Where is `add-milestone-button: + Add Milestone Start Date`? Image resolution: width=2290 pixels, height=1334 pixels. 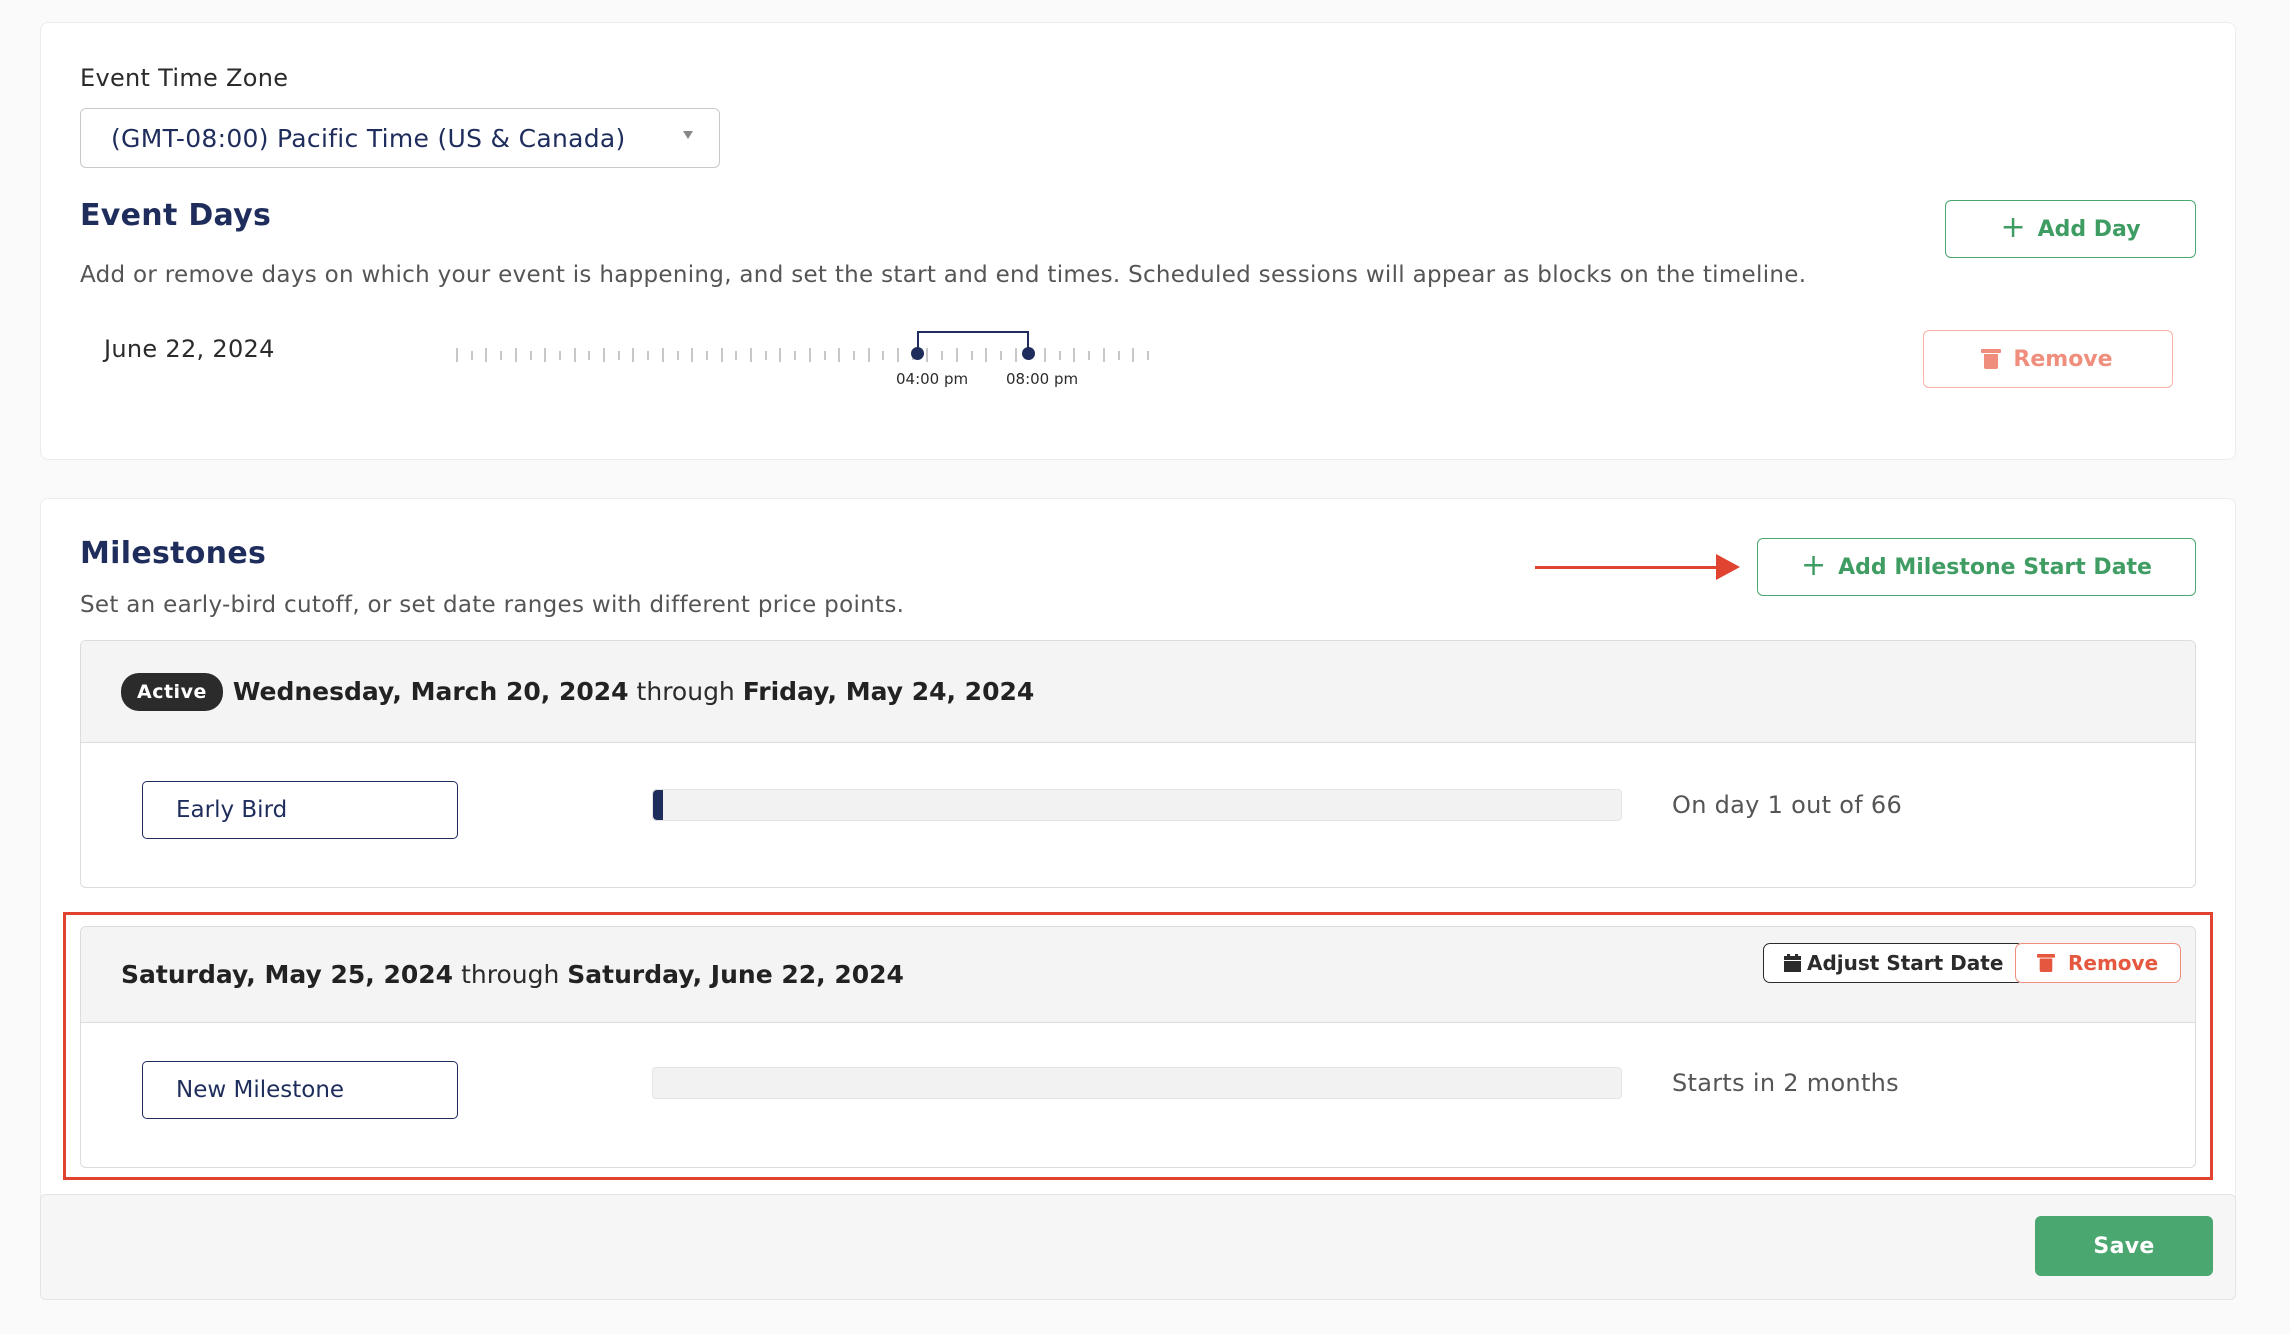 add-milestone-button: + Add Milestone Start Date is located at coordinates (1976, 567).